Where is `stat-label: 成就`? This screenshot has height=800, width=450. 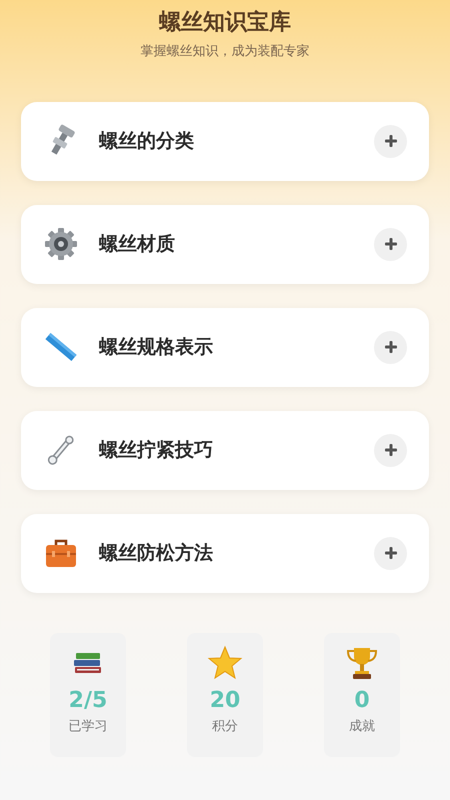
stat-label: 成就 is located at coordinates (362, 727).